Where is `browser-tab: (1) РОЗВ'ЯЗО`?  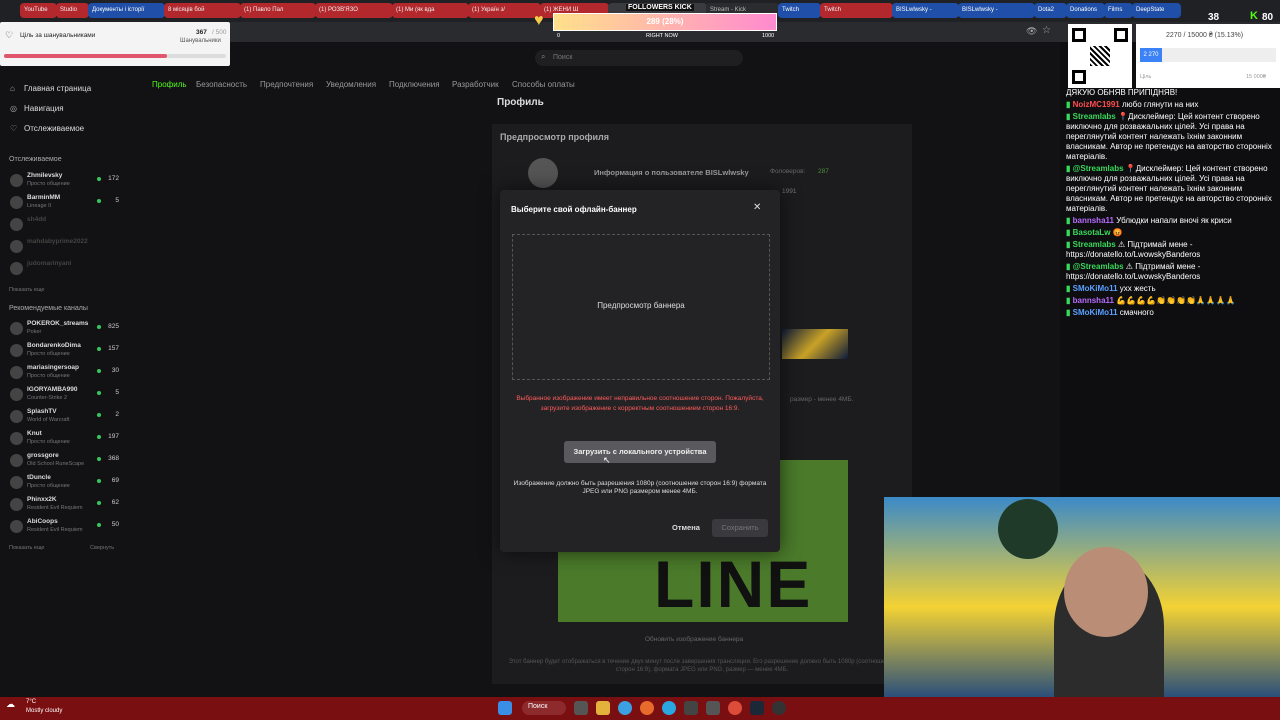
browser-tab: (1) РОЗВ'ЯЗО is located at coordinates (354, 10).